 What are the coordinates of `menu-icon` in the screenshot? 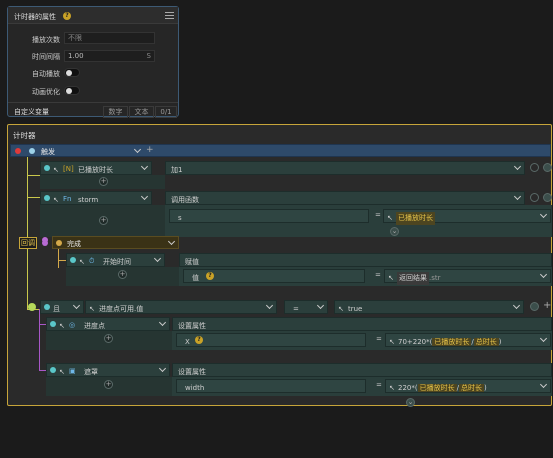 It's located at (169, 15).